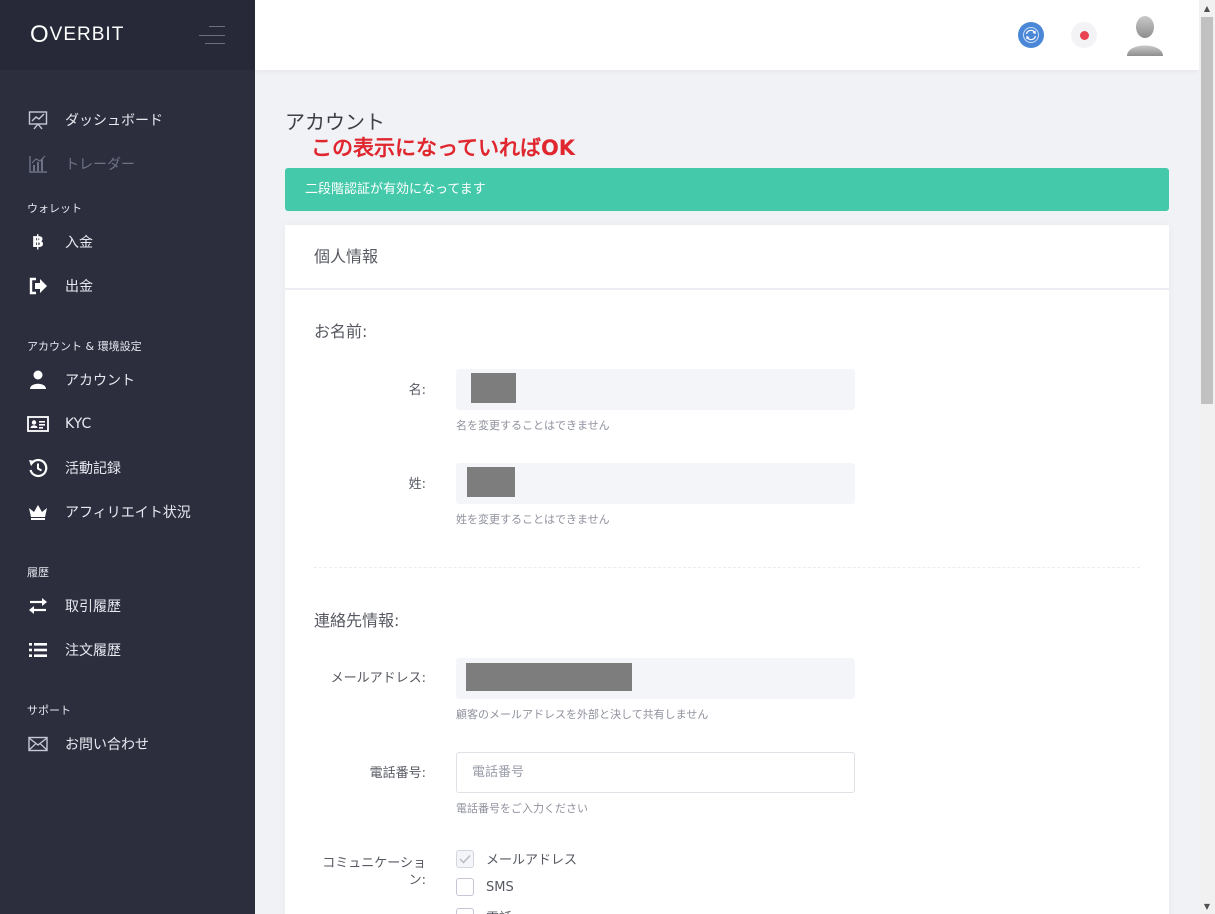  Describe the element at coordinates (522, 808) in the screenshot. I see `phone-help: 電話番号をご入力ください` at that location.